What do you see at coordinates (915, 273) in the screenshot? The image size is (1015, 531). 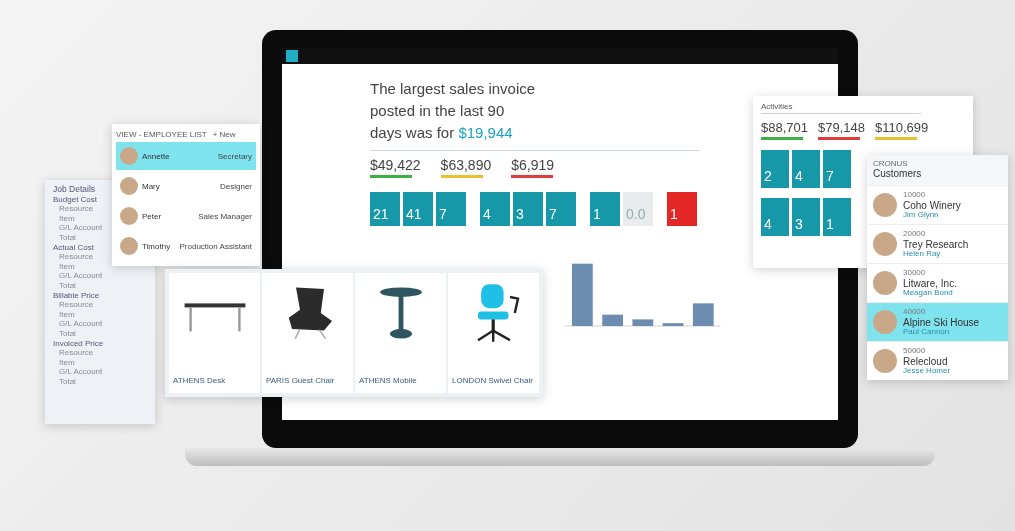 I see `customer-number: 30000` at bounding box center [915, 273].